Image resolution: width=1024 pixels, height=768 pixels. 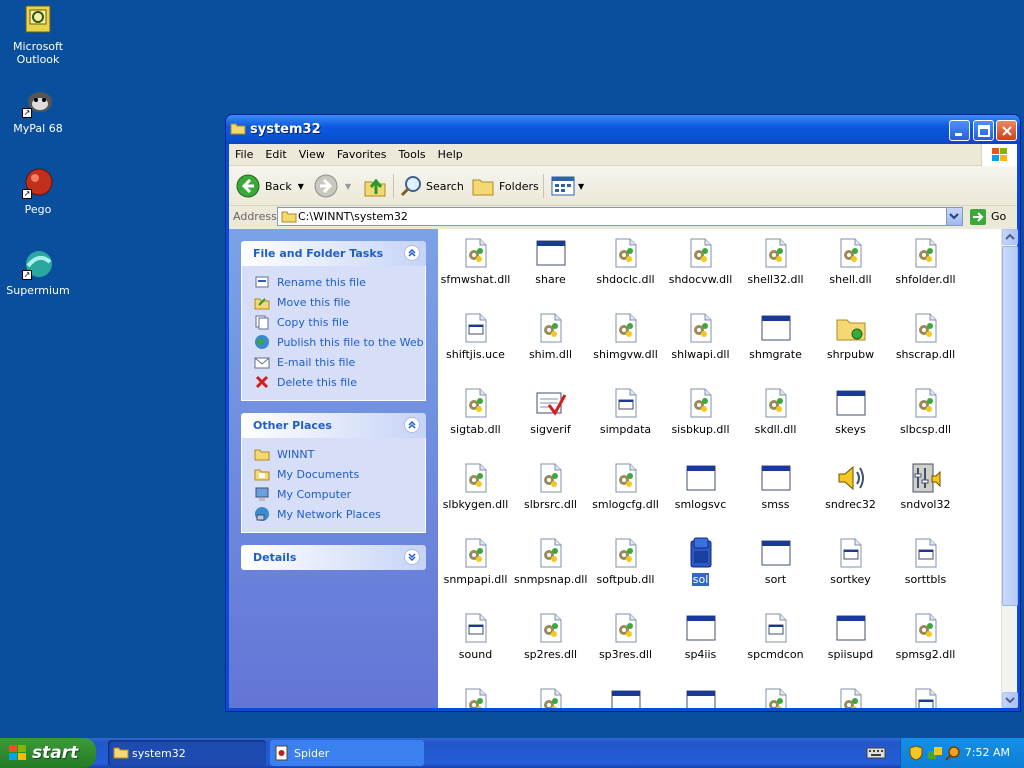 What do you see at coordinates (347, 753) in the screenshot?
I see `taskbar-button-spider: Spider` at bounding box center [347, 753].